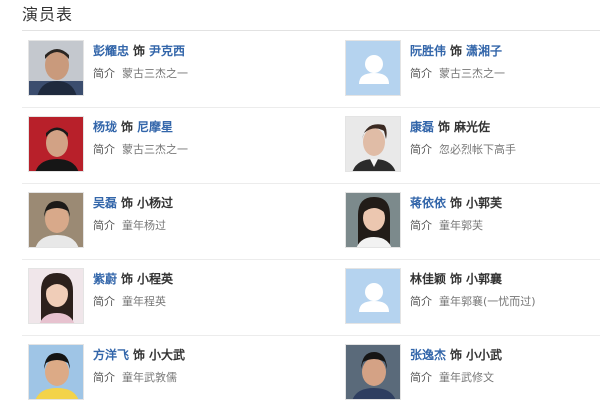  I want to click on intro-text: 忽必烈帐下高手, so click(477, 149).